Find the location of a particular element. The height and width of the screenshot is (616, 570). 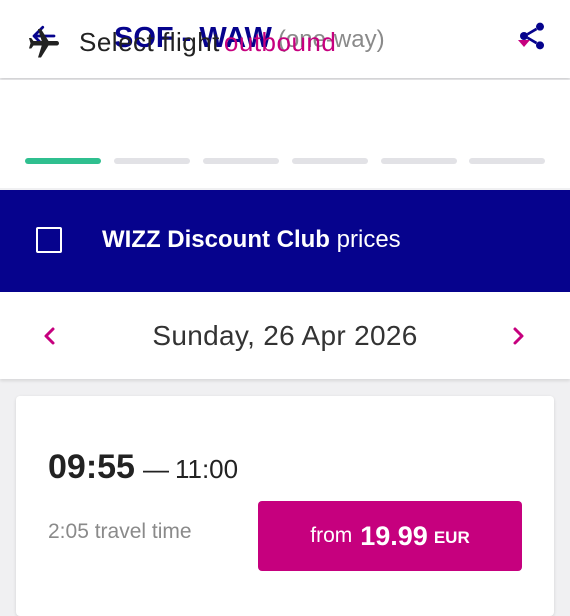

select-flight-text: Select flight is located at coordinates (149, 42).